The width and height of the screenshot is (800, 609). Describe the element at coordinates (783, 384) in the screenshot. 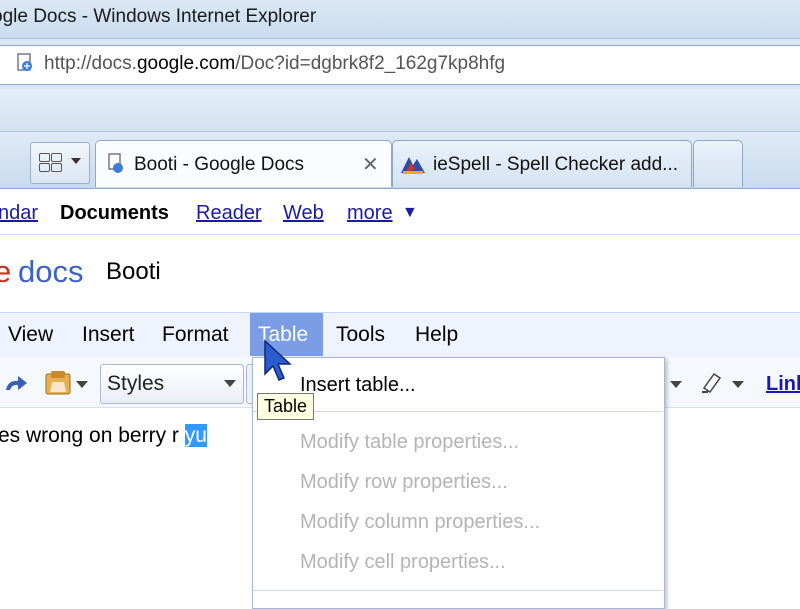

I see `link-button: Link` at that location.